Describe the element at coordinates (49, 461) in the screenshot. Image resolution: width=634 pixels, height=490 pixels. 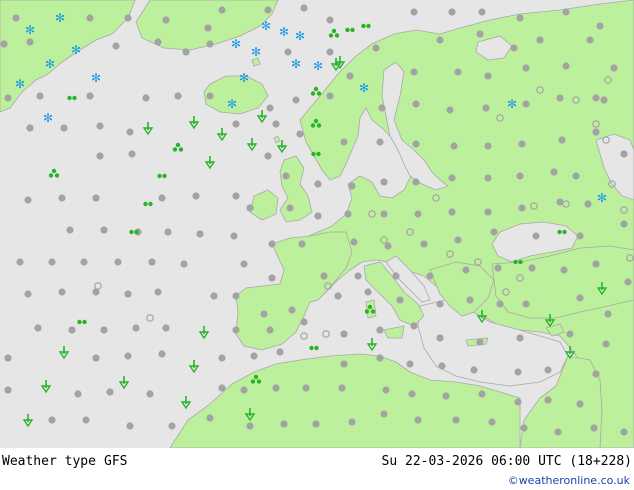
I see `map-title: Weather type` at that location.